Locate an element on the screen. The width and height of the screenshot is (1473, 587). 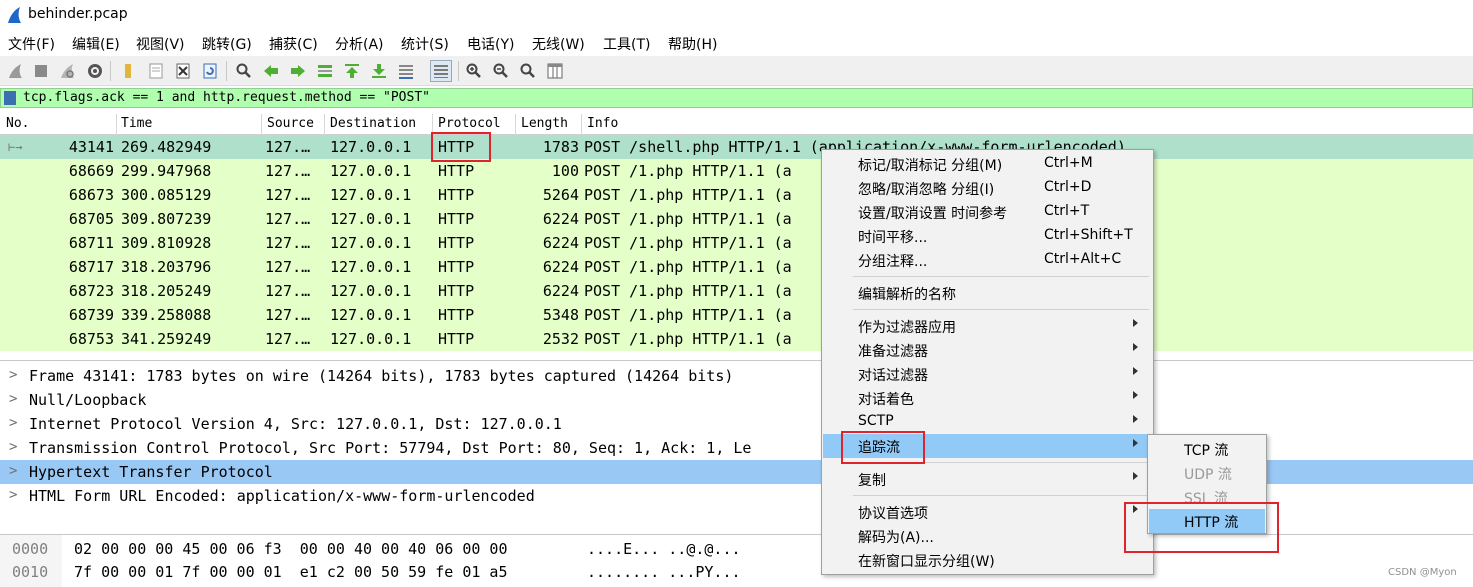
menu-item-mark-packet: 标记/取消标记 分组(M) Ctrl+M is located at coordinates (987, 164).